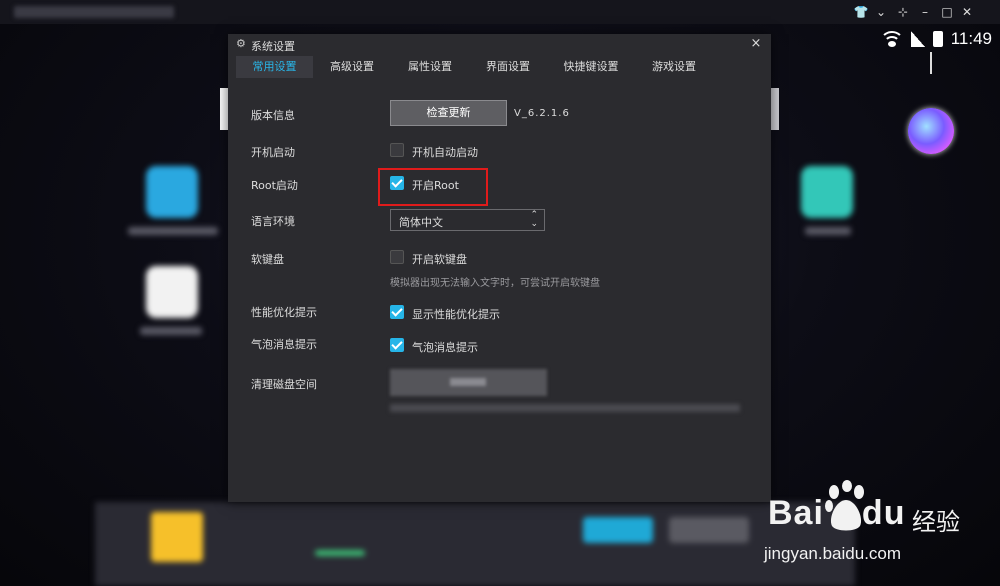 Image resolution: width=1000 pixels, height=586 pixels. I want to click on emulator-title-bar: 👕 ⌄ ⊹ – □ ✕, so click(500, 12).